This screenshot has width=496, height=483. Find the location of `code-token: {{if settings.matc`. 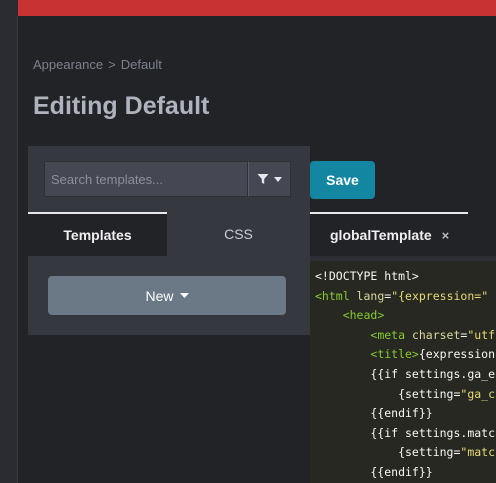

code-token: {{if settings.matc is located at coordinates (405, 432).